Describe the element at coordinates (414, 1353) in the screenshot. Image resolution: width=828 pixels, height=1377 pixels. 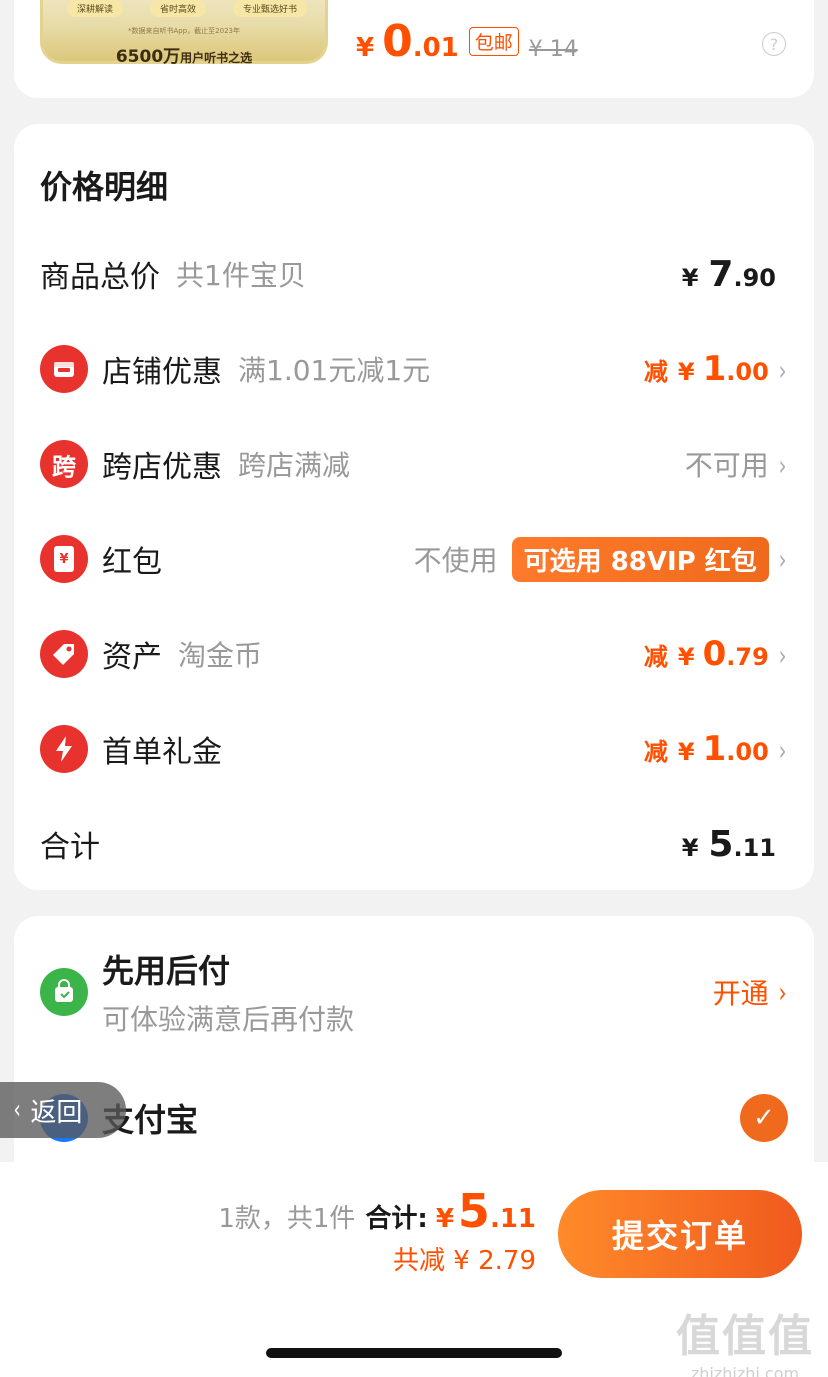
I see `home-indicator` at that location.